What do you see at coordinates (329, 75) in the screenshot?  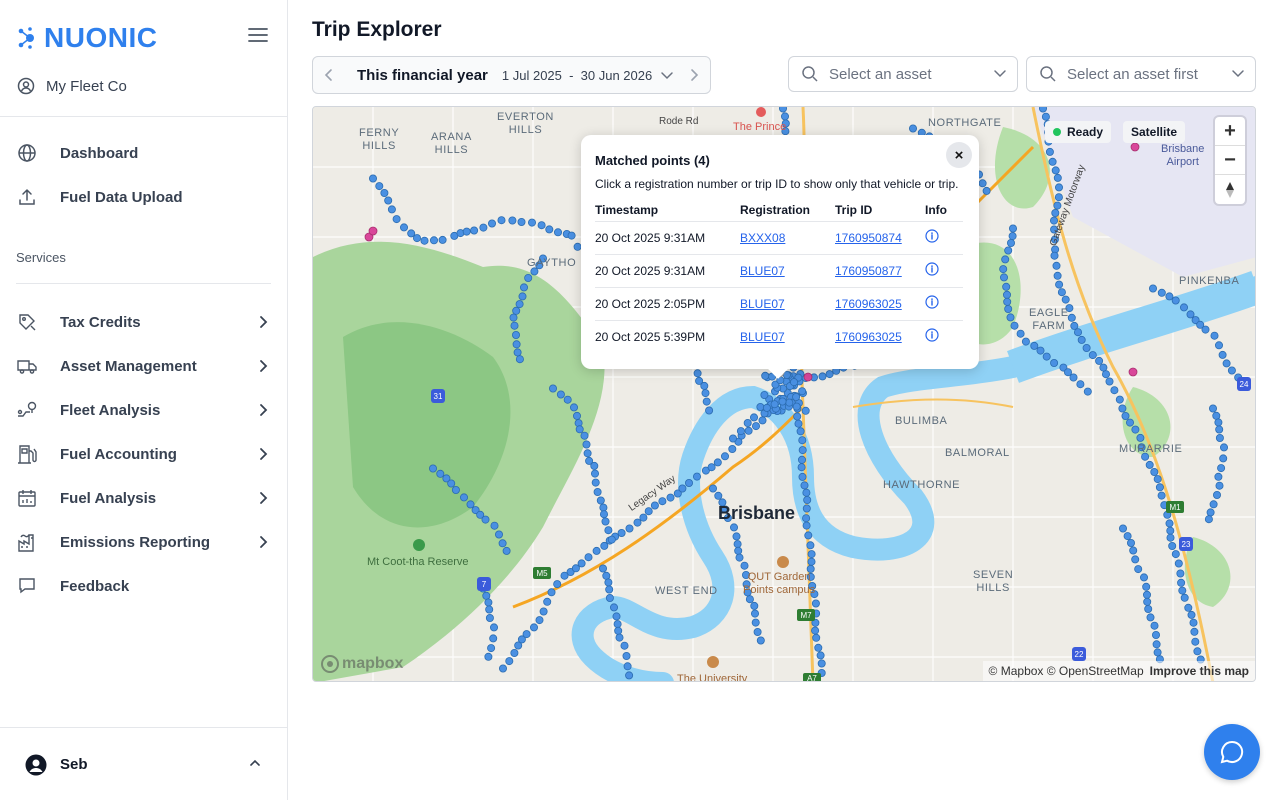 I see `previous-period-button` at bounding box center [329, 75].